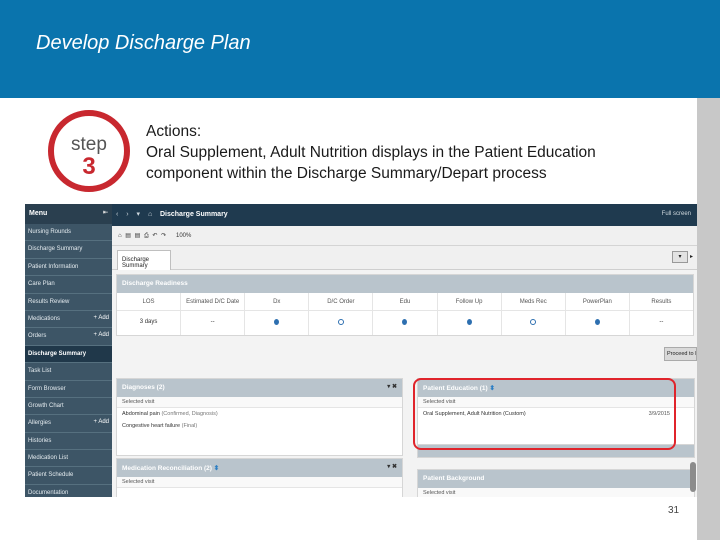  What do you see at coordinates (68, 389) in the screenshot?
I see `sidebar-item: Form Browser` at bounding box center [68, 389].